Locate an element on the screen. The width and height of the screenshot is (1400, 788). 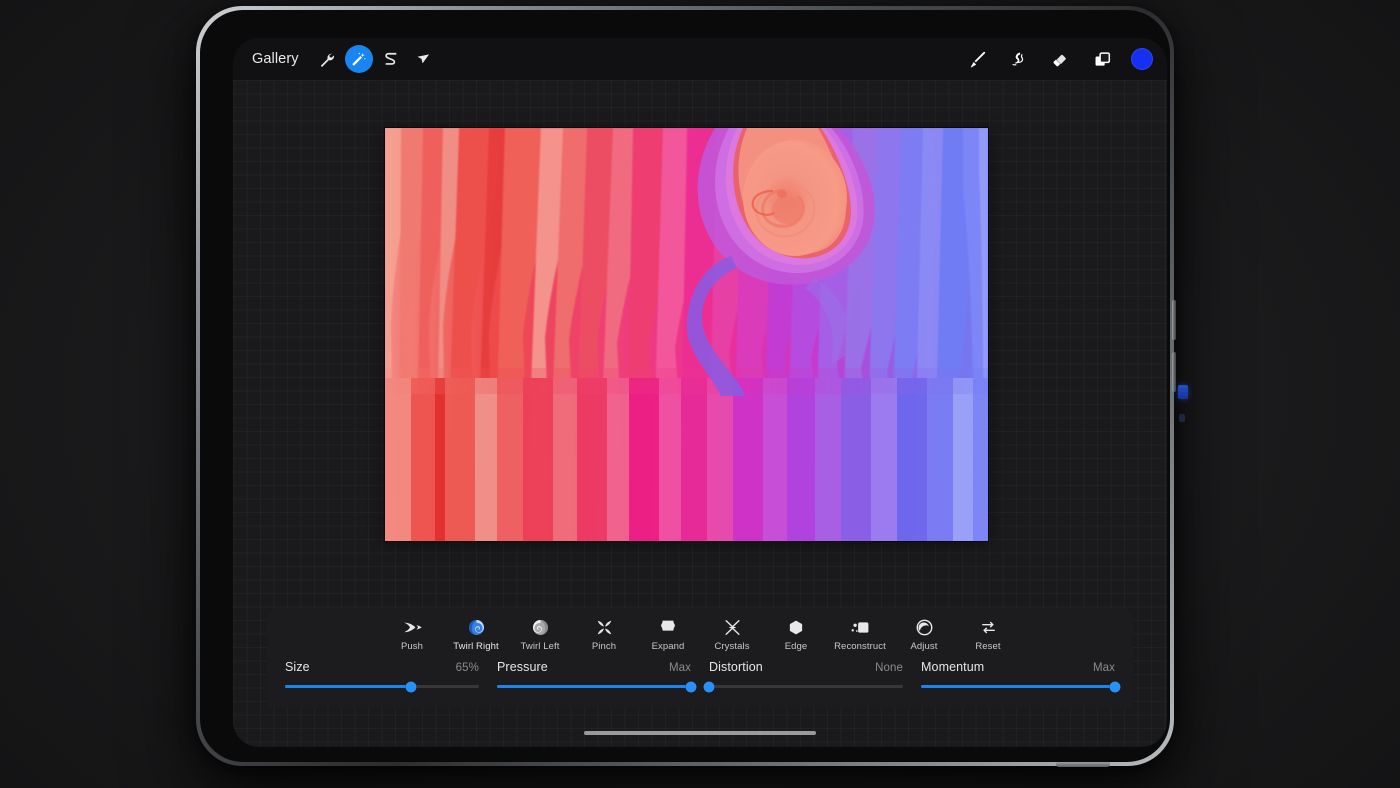
liquify-tool-reconstruct: Reconstruct is located at coordinates (860, 634).